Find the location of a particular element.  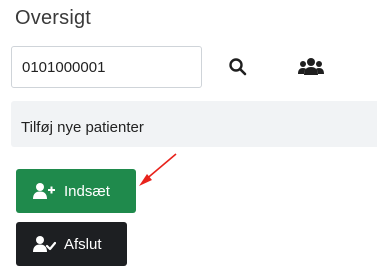

user-plus-icon is located at coordinates (44, 191).